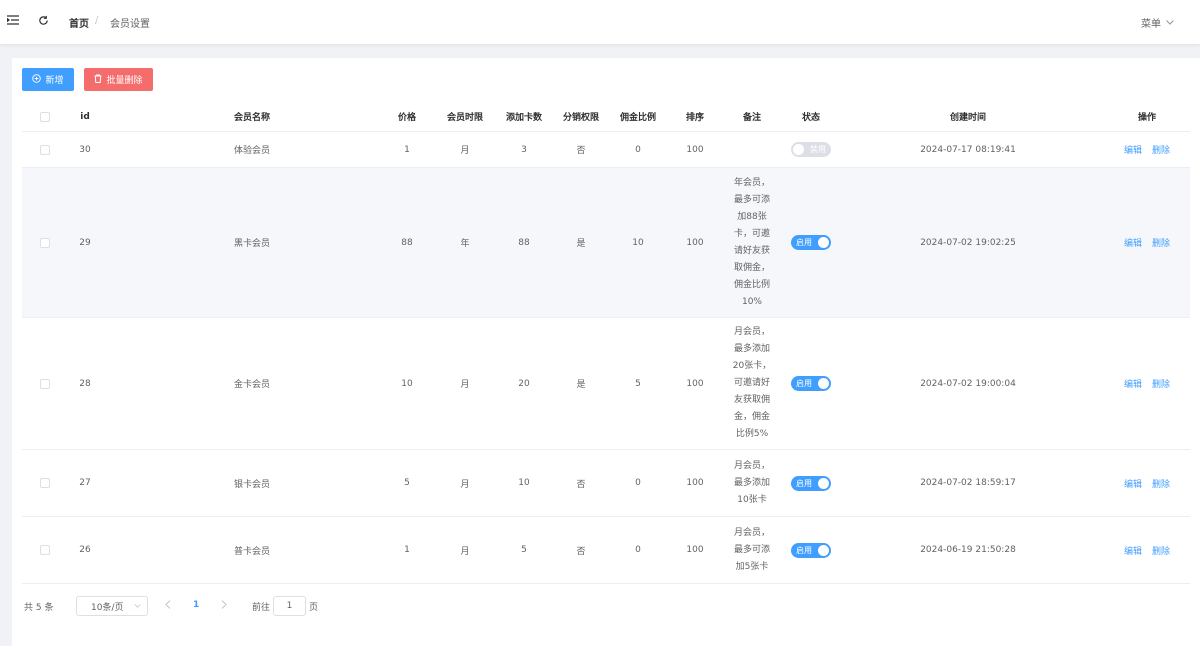  Describe the element at coordinates (818, 149) in the screenshot. I see `status-switch-label: 禁用` at that location.